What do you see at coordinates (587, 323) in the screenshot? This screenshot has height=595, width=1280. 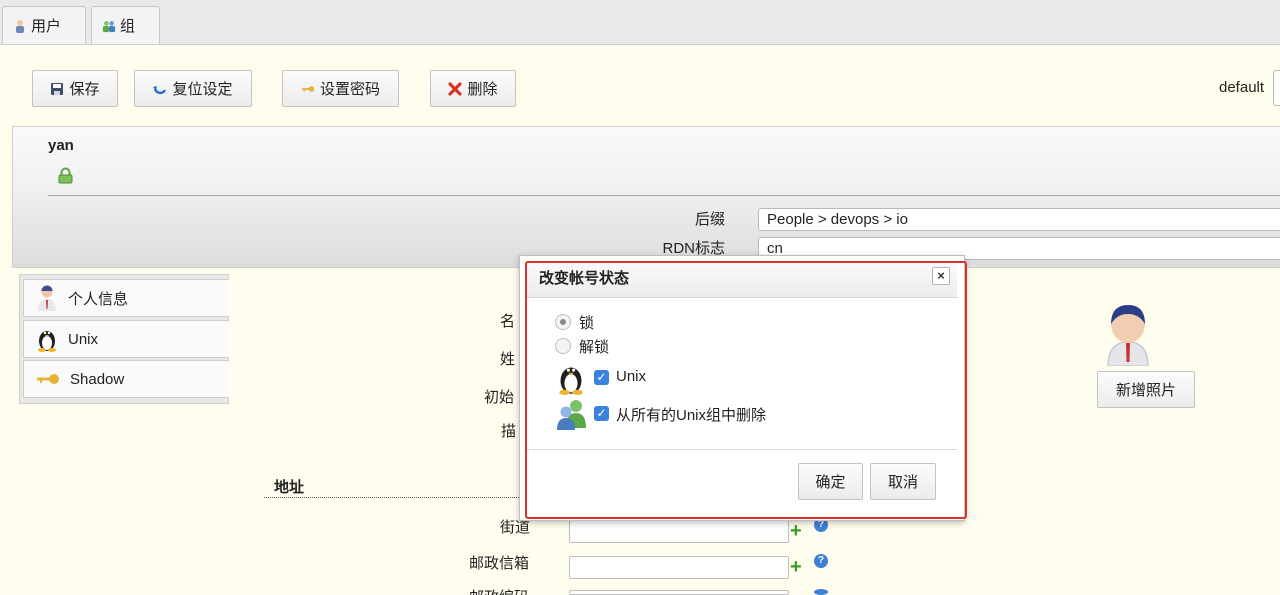 I see `lock-option-label: 锁` at bounding box center [587, 323].